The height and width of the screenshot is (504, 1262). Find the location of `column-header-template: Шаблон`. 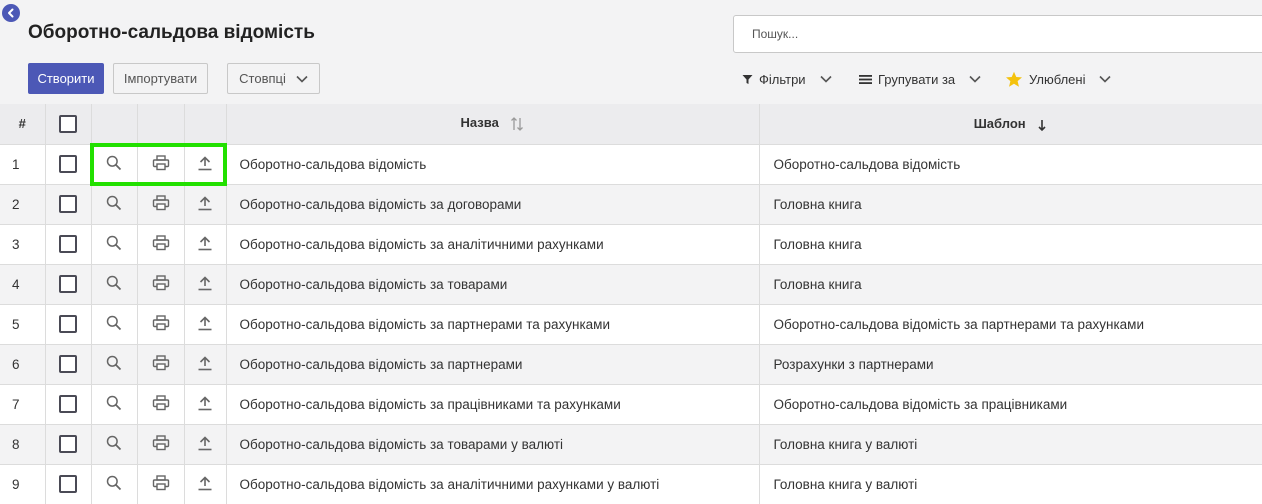

column-header-template: Шаблон is located at coordinates (1010, 124).